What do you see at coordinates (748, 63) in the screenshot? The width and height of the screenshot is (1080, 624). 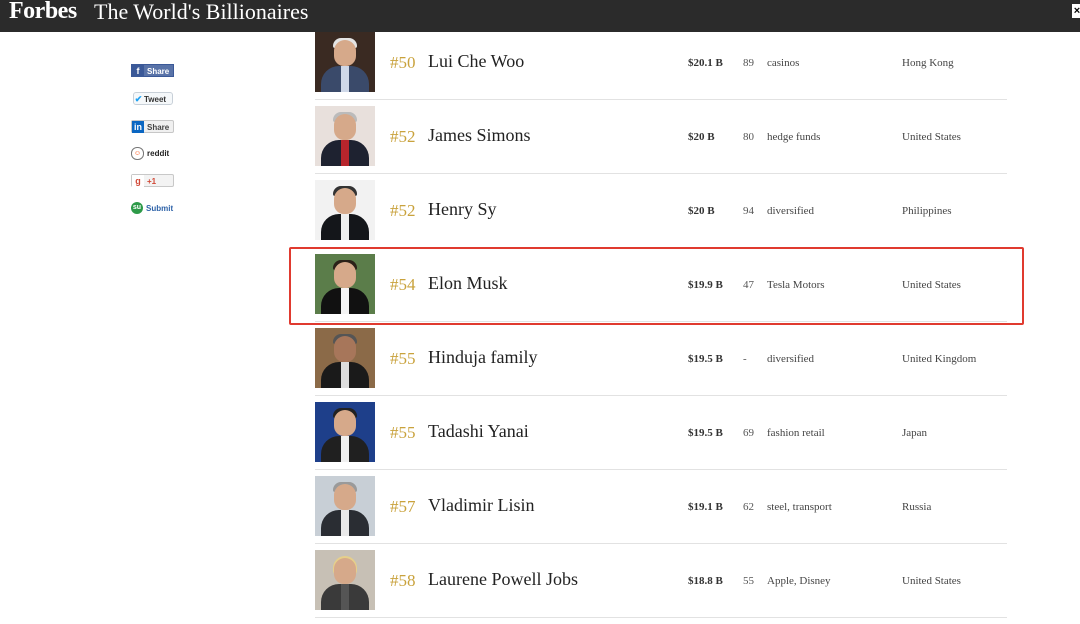 I see `age: 89` at bounding box center [748, 63].